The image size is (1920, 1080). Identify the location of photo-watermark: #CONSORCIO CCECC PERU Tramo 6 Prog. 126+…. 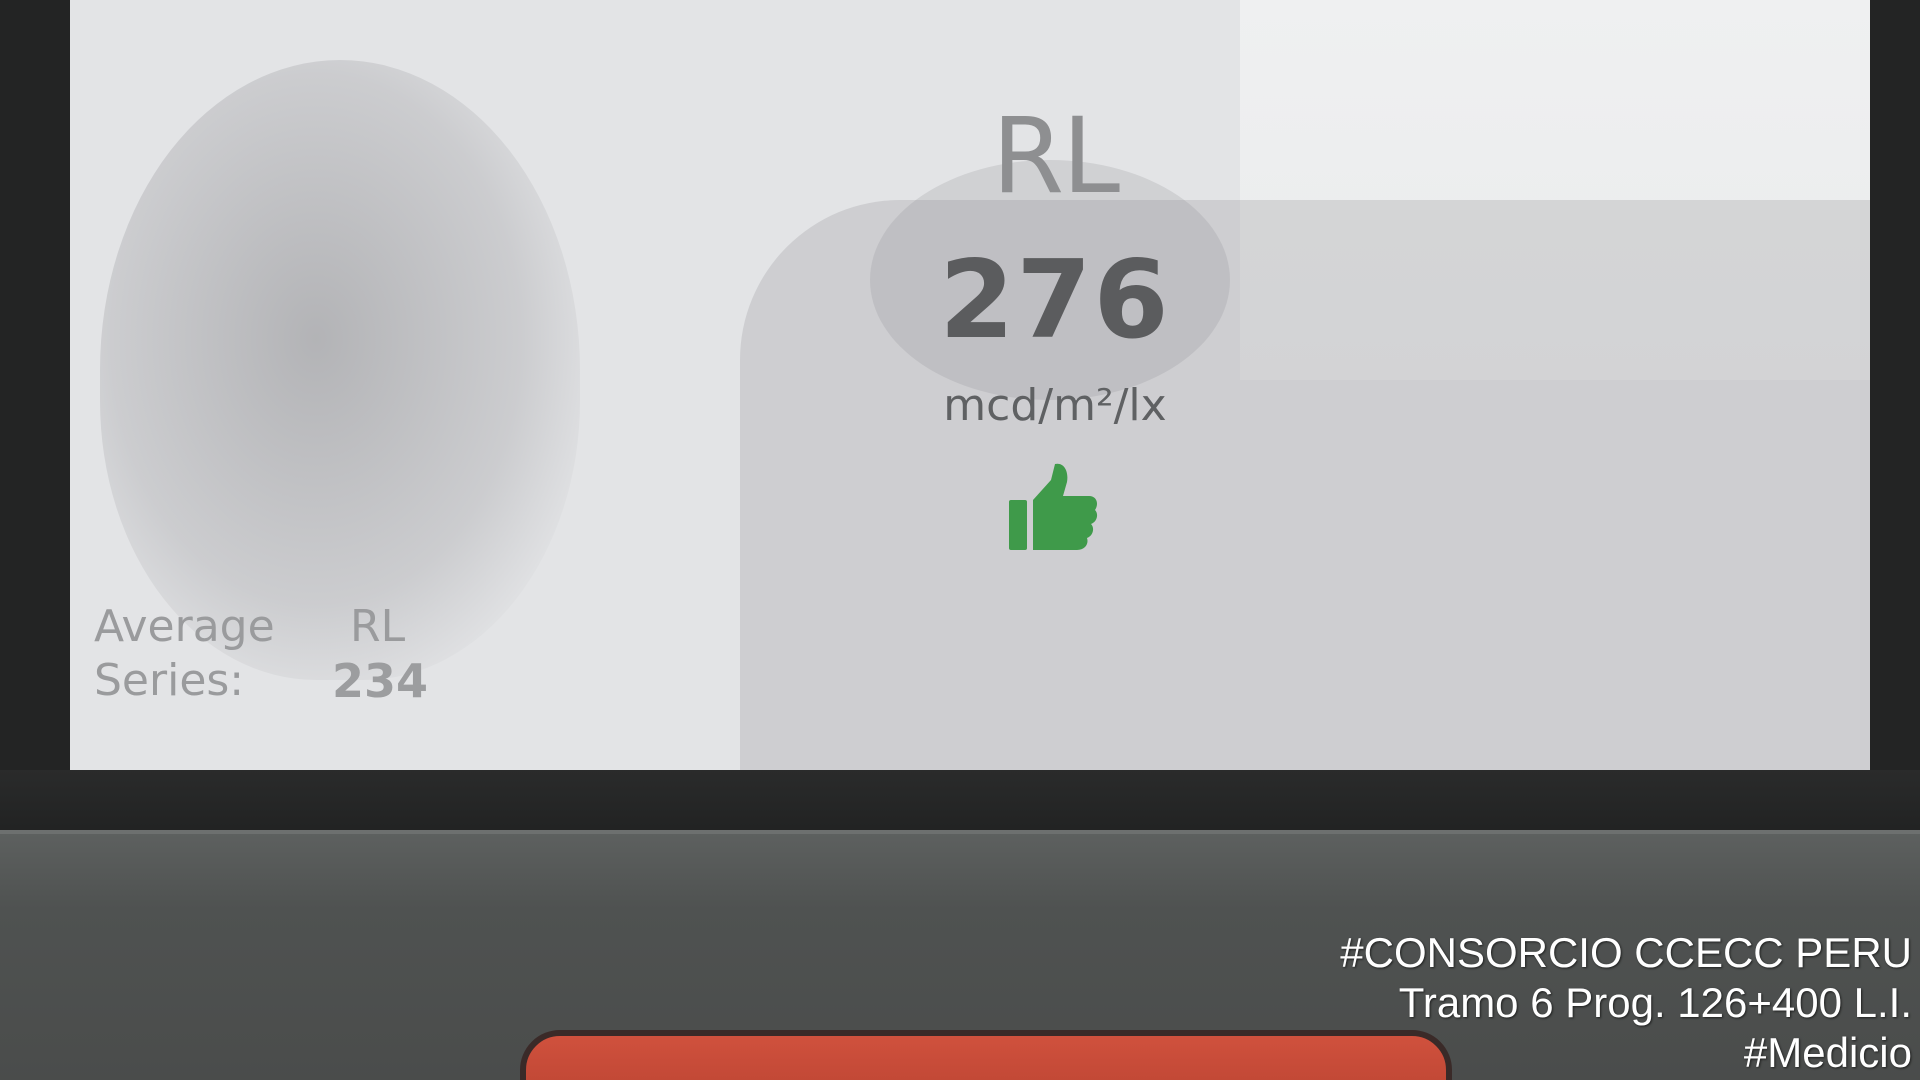
(1626, 1003).